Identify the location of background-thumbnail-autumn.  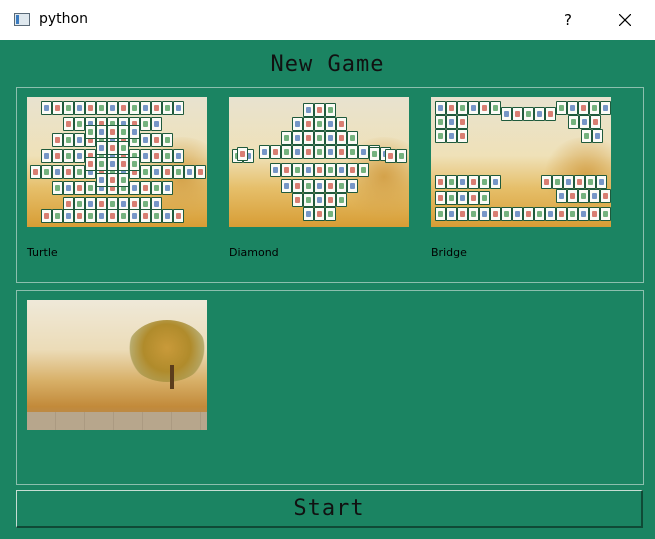
(117, 365).